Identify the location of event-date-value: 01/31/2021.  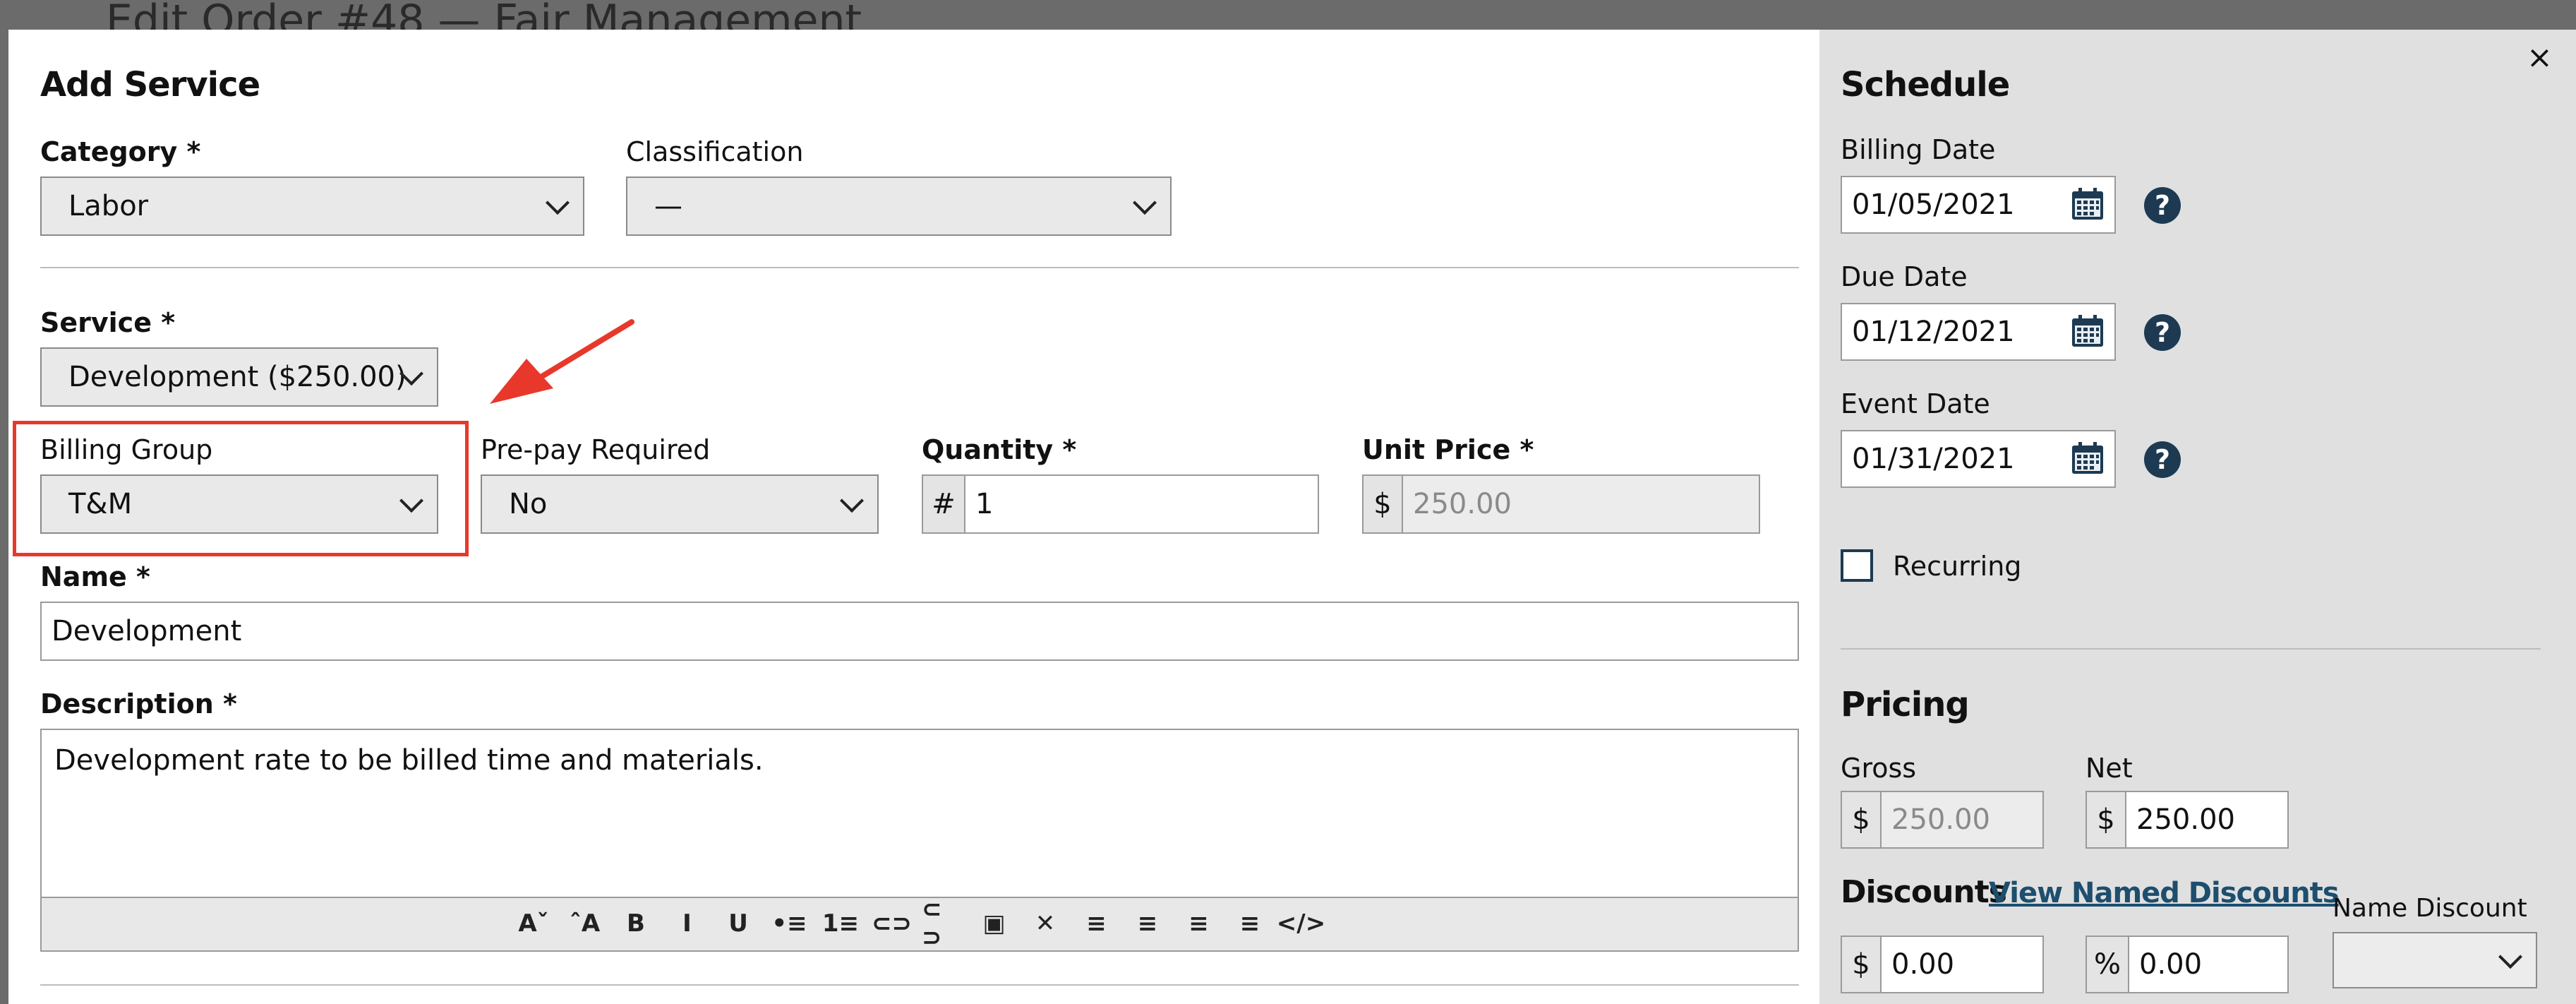
(1933, 459).